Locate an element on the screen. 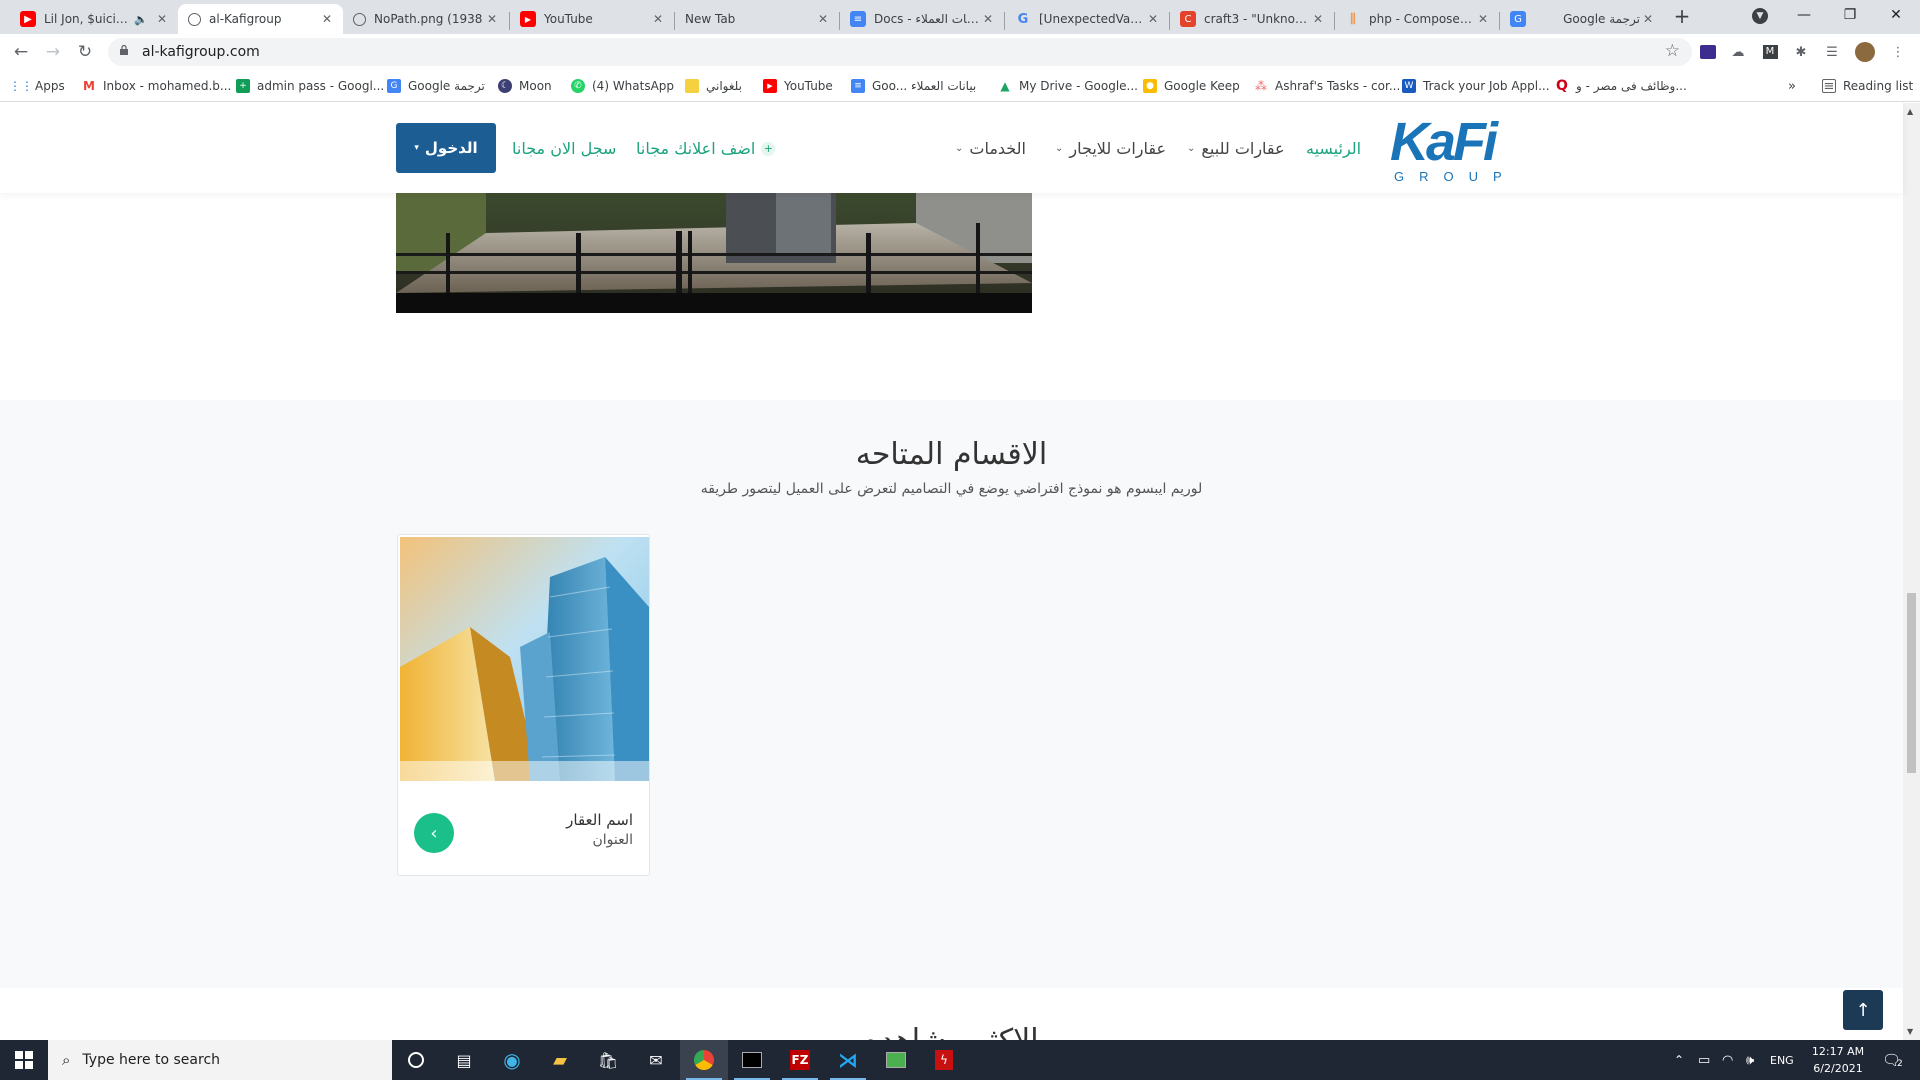 Image resolution: width=1920 pixels, height=1080 pixels. apps-grid-icon: ⋮⋮ is located at coordinates (21, 86).